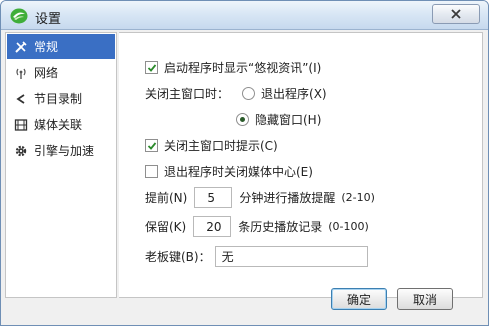 The width and height of the screenshot is (489, 326). What do you see at coordinates (21, 47) in the screenshot?
I see `wrench-icon` at bounding box center [21, 47].